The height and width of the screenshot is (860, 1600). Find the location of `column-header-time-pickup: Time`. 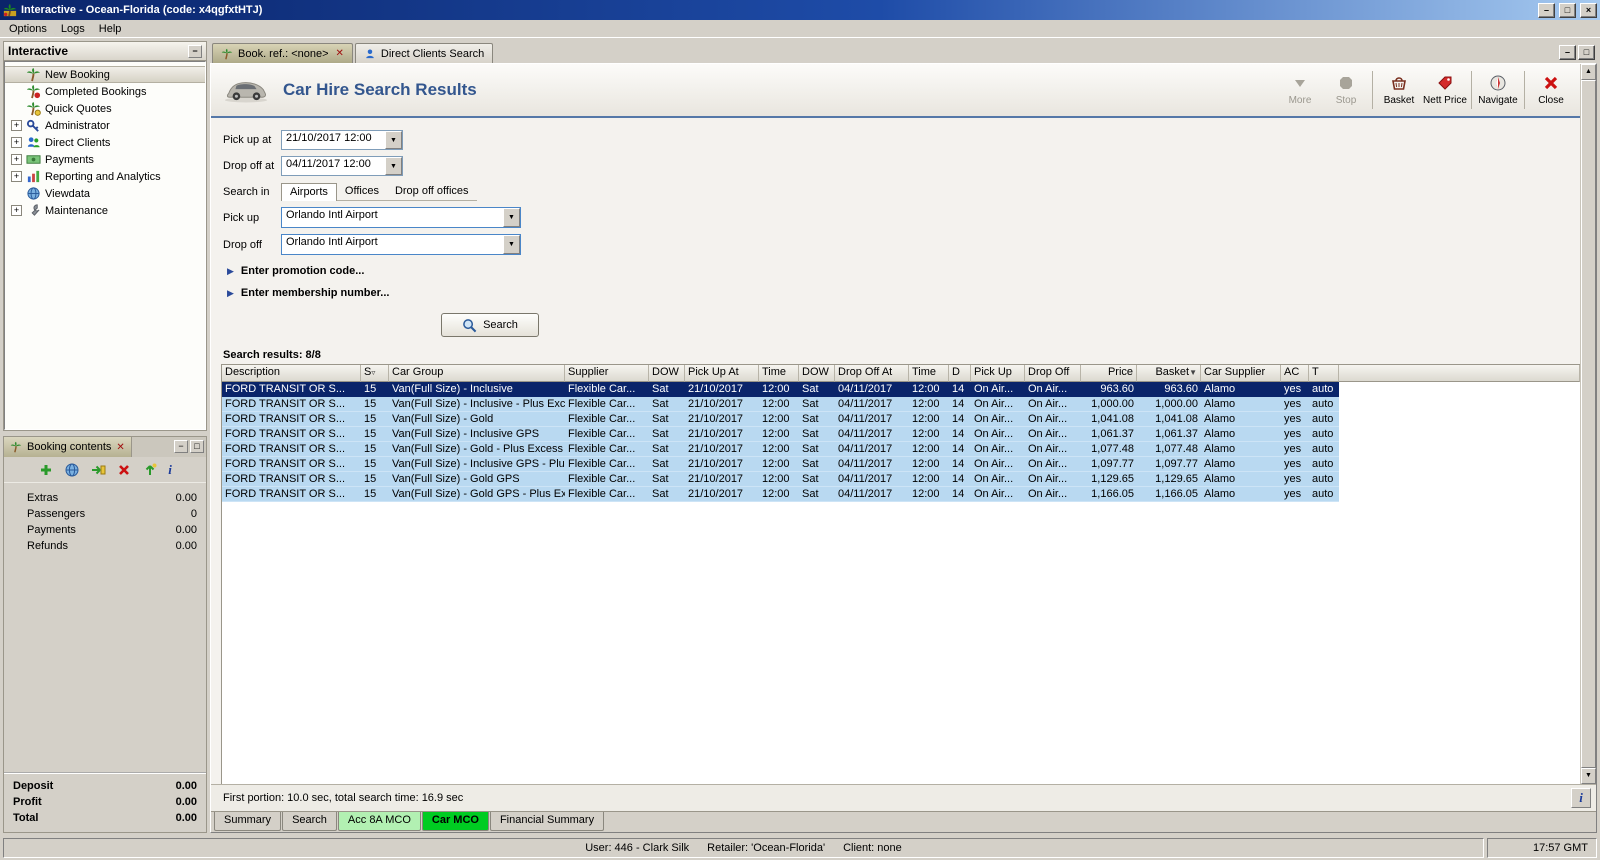

column-header-time-pickup: Time is located at coordinates (779, 373).